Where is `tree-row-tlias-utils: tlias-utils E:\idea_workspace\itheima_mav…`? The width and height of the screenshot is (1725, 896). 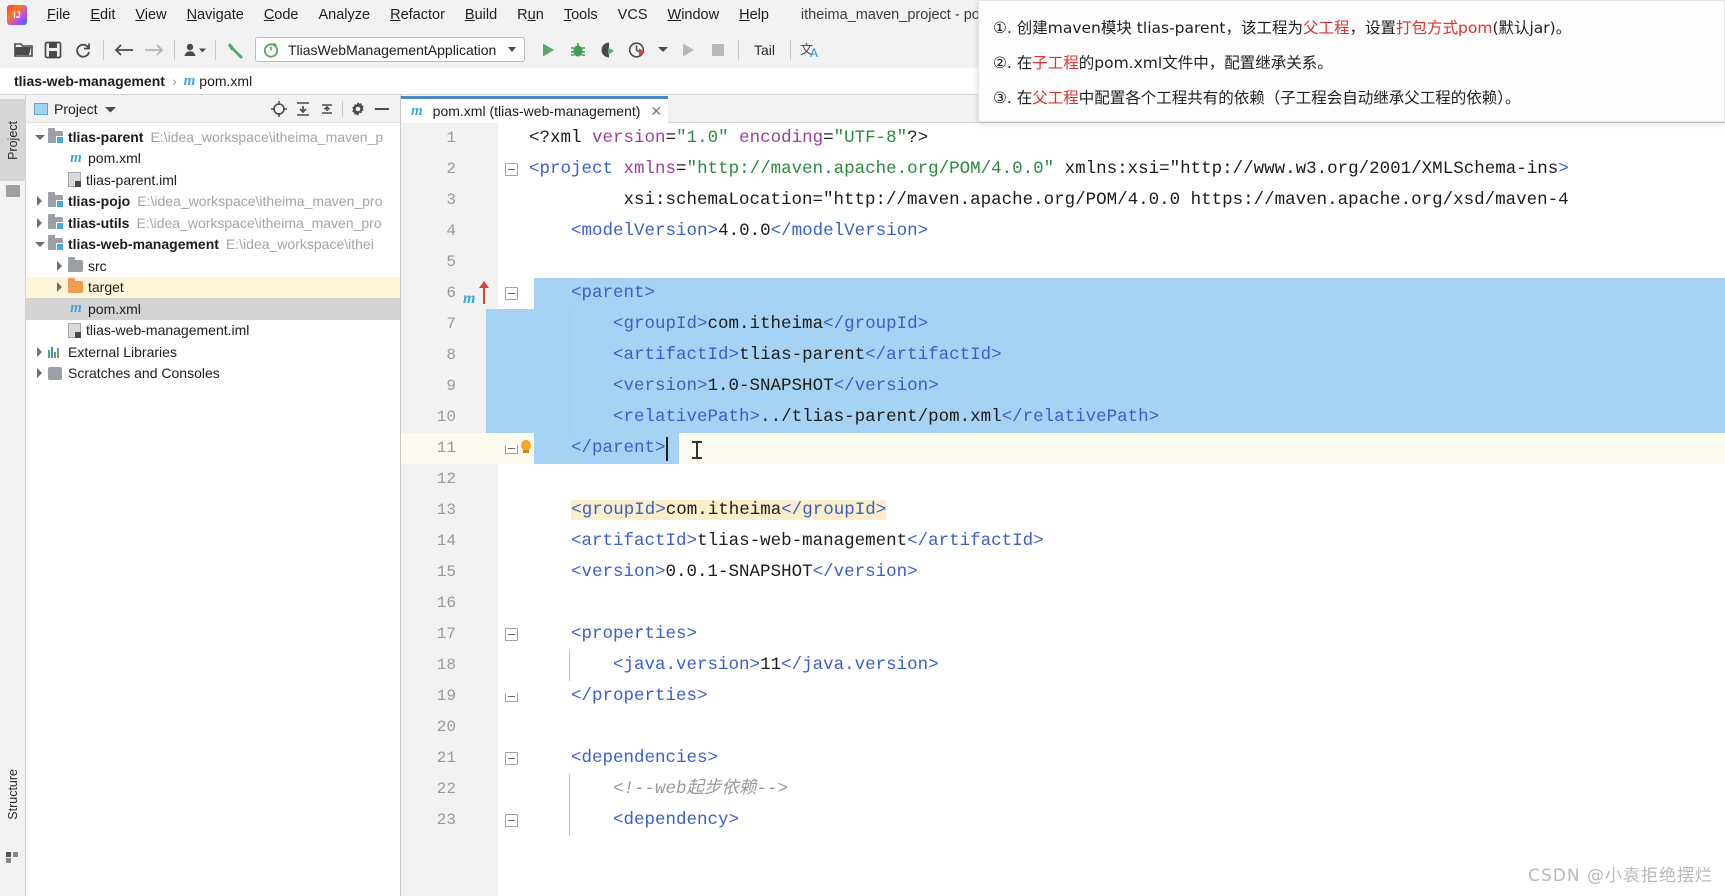 tree-row-tlias-utils: tlias-utils E:\idea_workspace\itheima_mav… is located at coordinates (213, 223).